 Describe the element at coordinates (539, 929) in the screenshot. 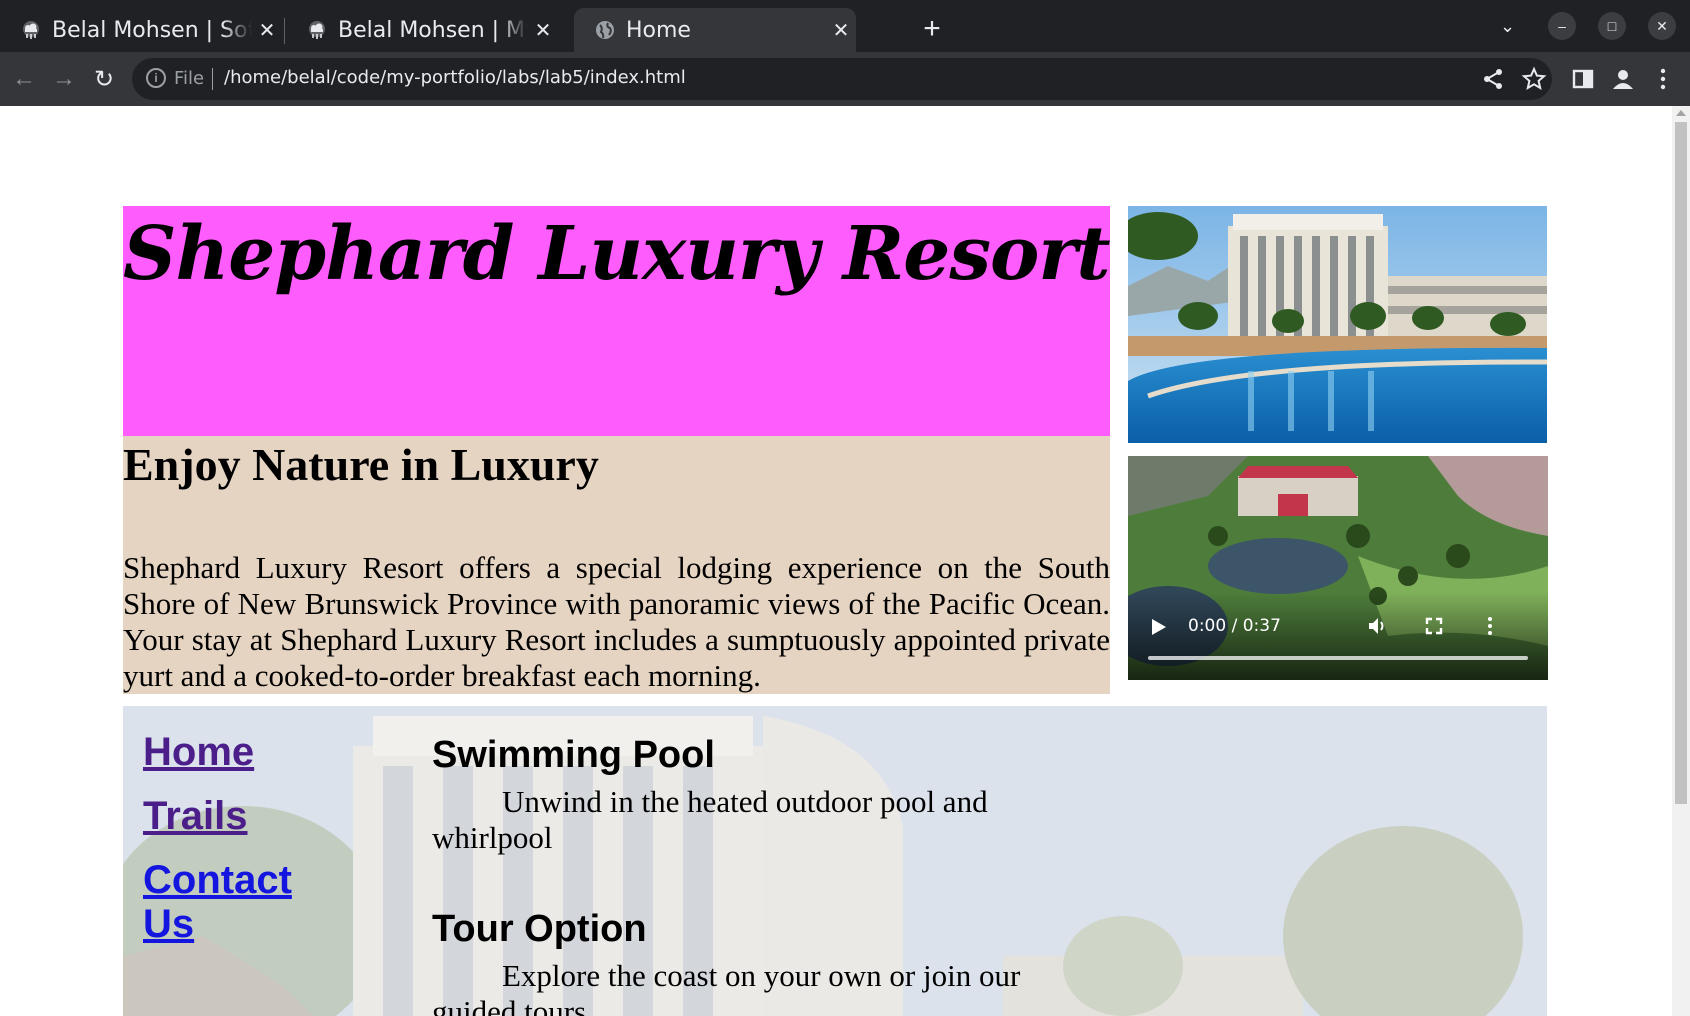

I see `section-heading: Tour Option` at that location.